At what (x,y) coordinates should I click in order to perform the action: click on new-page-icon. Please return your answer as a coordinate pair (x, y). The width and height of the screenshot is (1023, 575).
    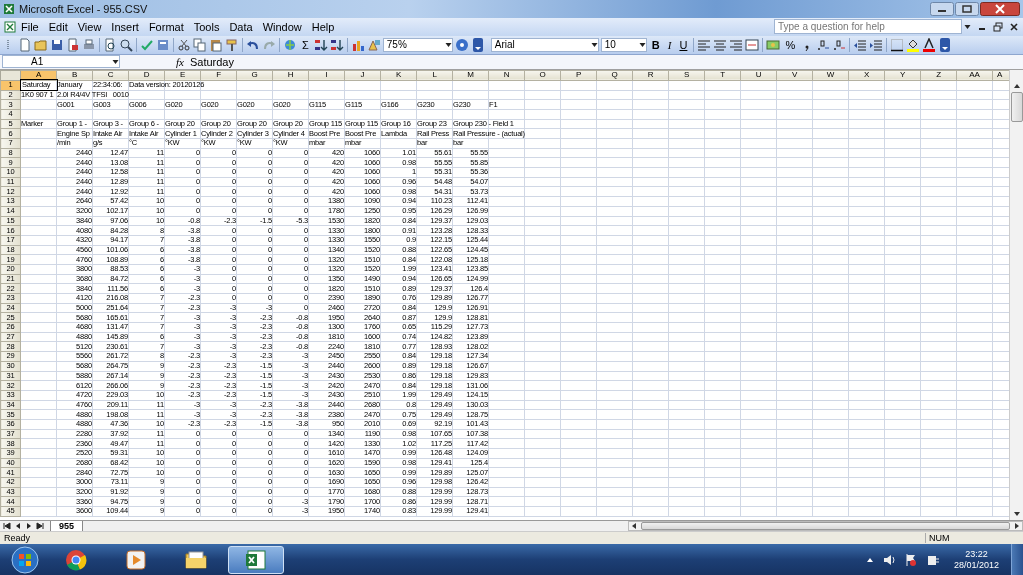
    Looking at the image, I should click on (25, 44).